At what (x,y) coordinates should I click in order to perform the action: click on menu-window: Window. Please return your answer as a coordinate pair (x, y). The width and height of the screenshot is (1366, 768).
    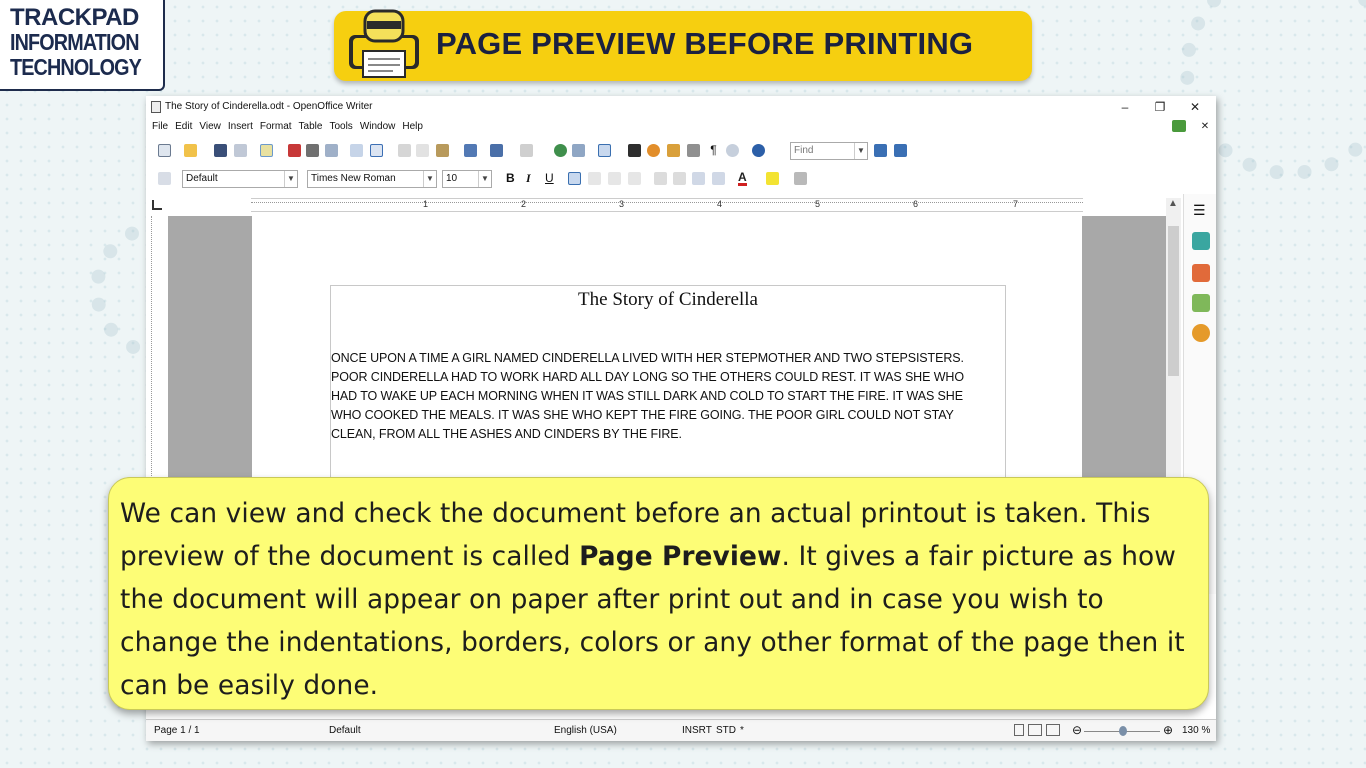
    Looking at the image, I should click on (378, 128).